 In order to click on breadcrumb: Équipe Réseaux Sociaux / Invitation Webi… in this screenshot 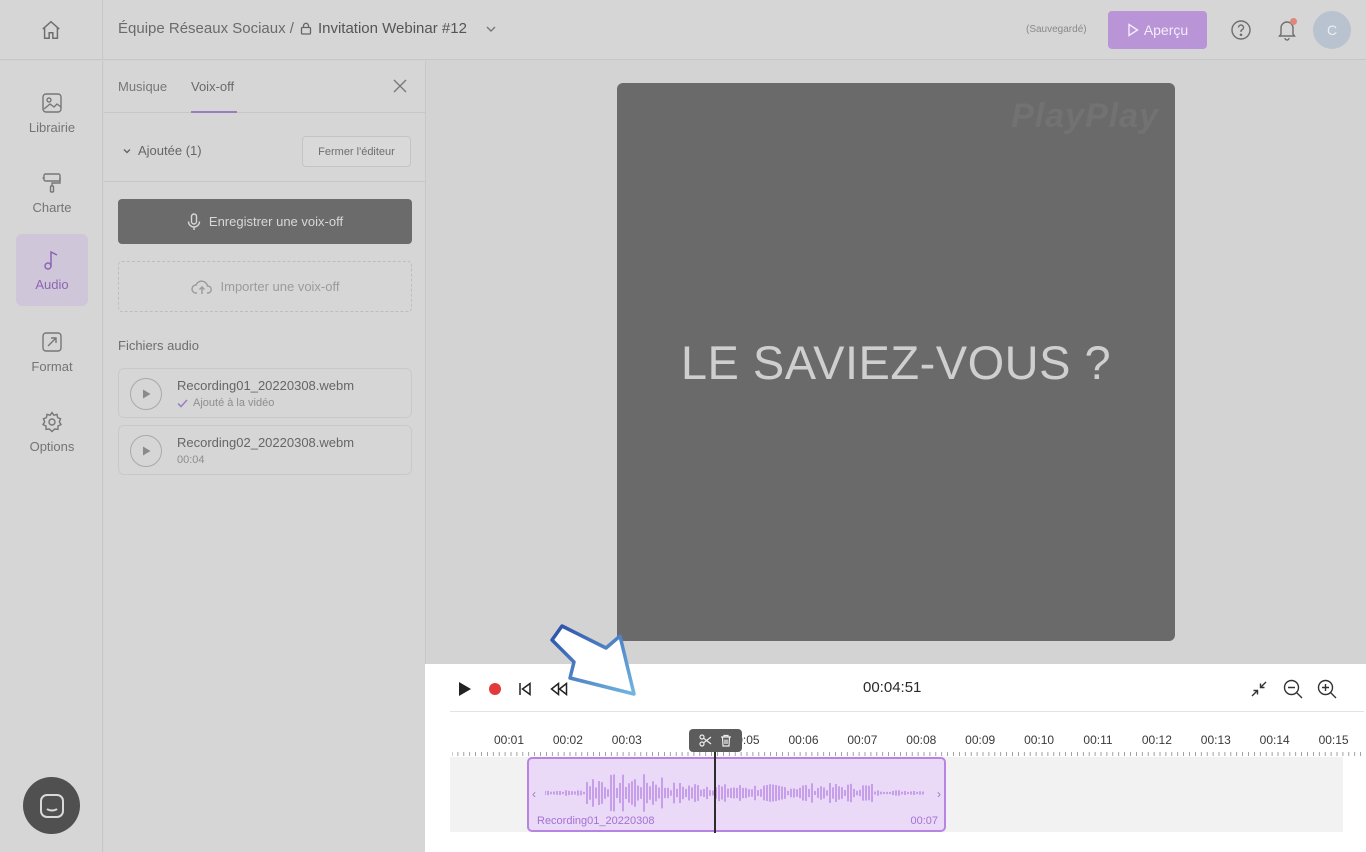, I will do `click(308, 28)`.